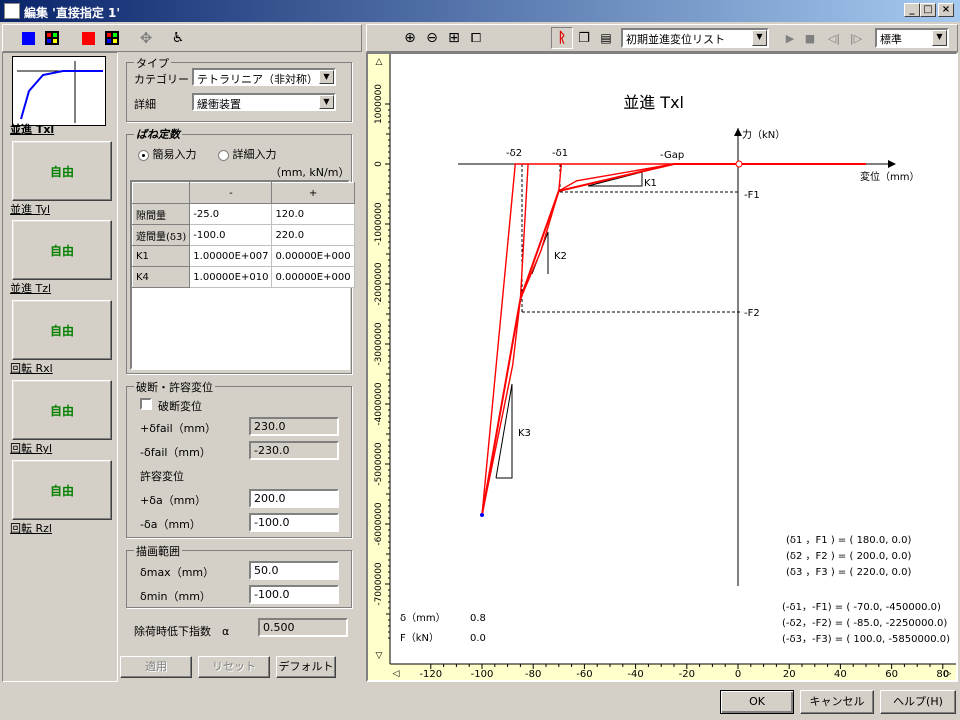  What do you see at coordinates (672, 155) in the screenshot?
I see `gap-label: -Gap` at bounding box center [672, 155].